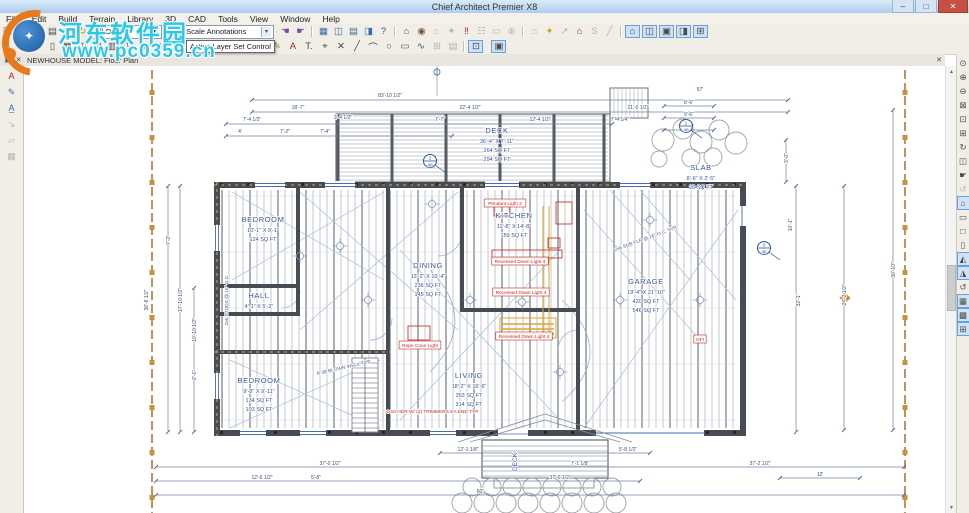 The height and width of the screenshot is (513, 969). What do you see at coordinates (699, 339) in the screenshot?
I see `annotation-label: GFI` at bounding box center [699, 339].